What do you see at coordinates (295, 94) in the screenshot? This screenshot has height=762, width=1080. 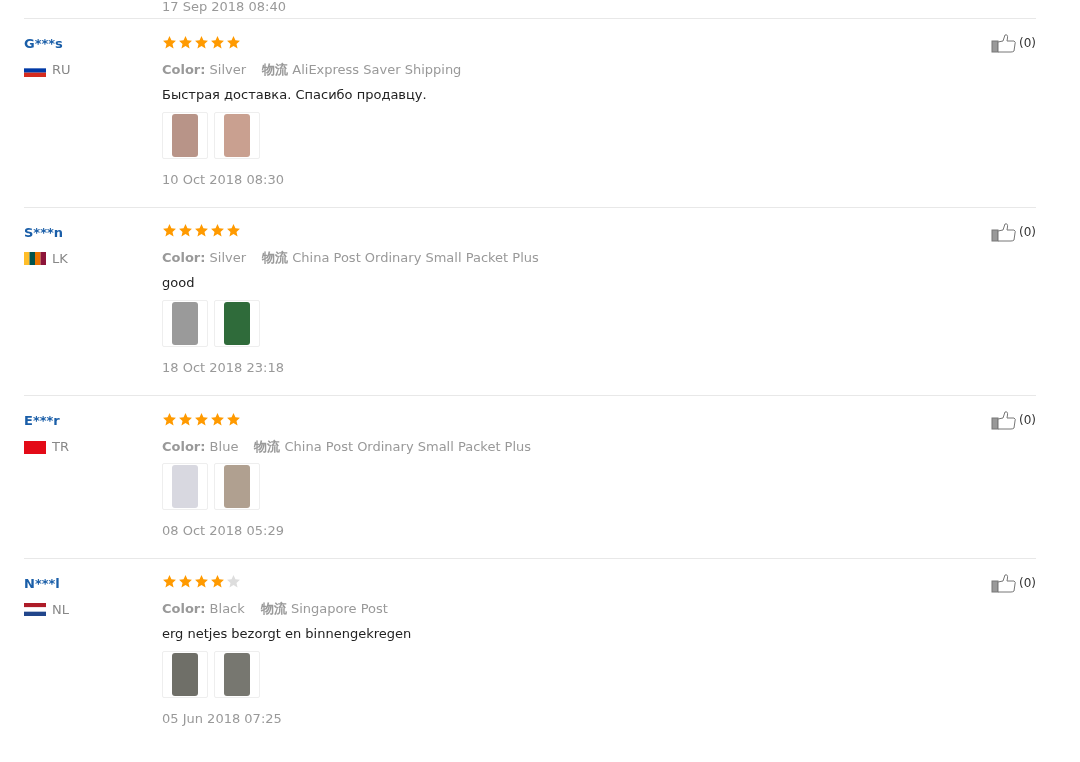 I see `review-text: Быстрая доставка. Спасибо продавцу.` at bounding box center [295, 94].